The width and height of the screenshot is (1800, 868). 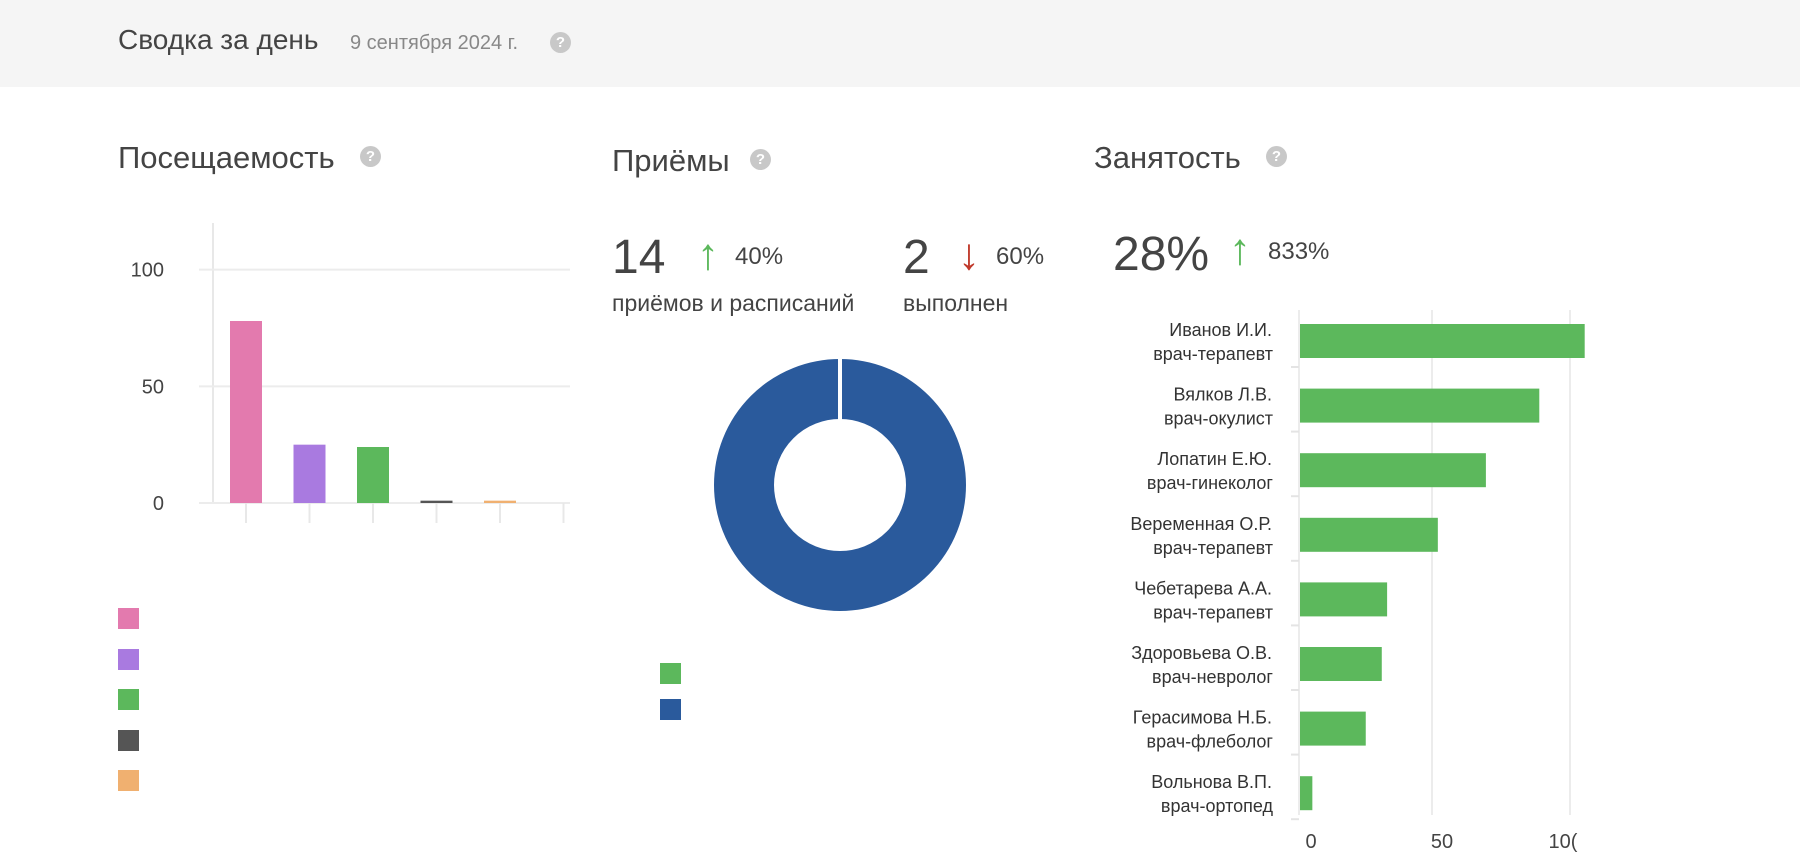 I want to click on appointments-done-label: выполнен, so click(x=956, y=303).